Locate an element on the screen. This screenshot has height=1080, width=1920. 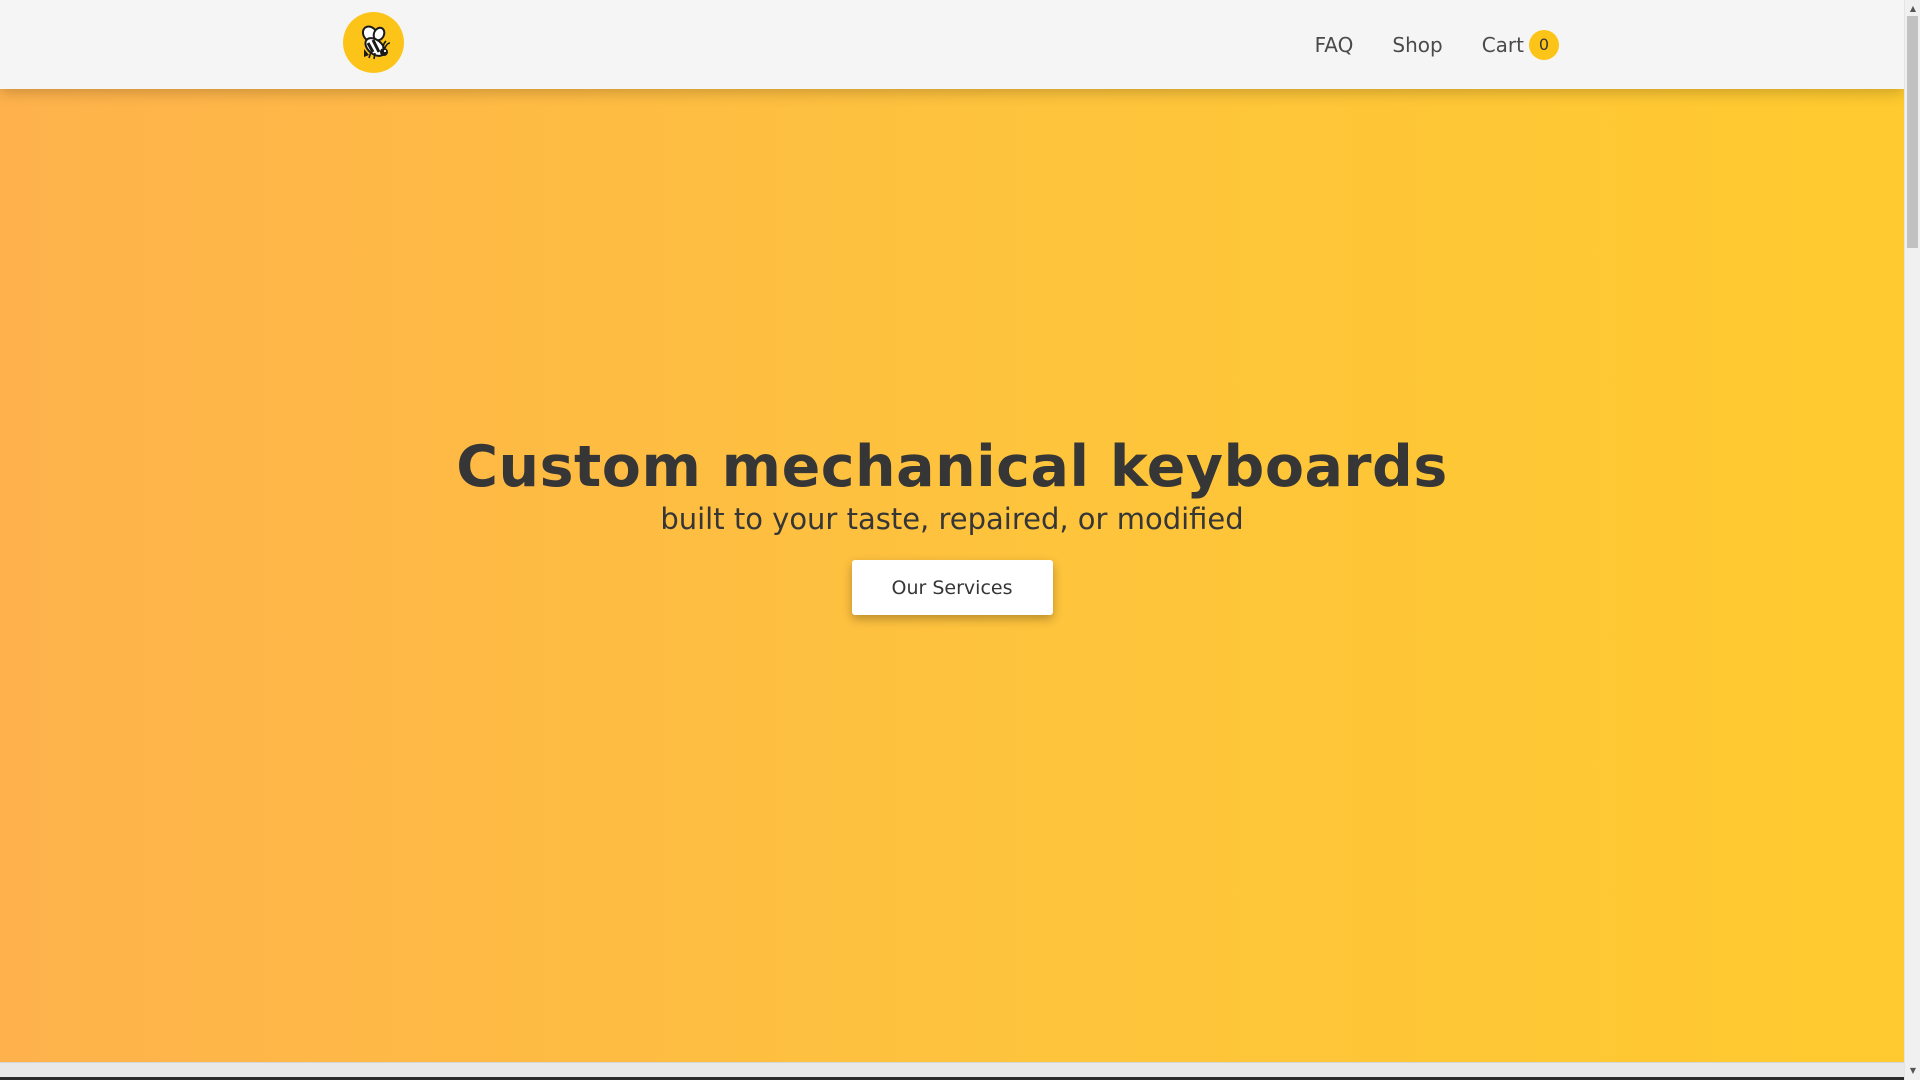
nav-shop-link: Shop is located at coordinates (1417, 45).